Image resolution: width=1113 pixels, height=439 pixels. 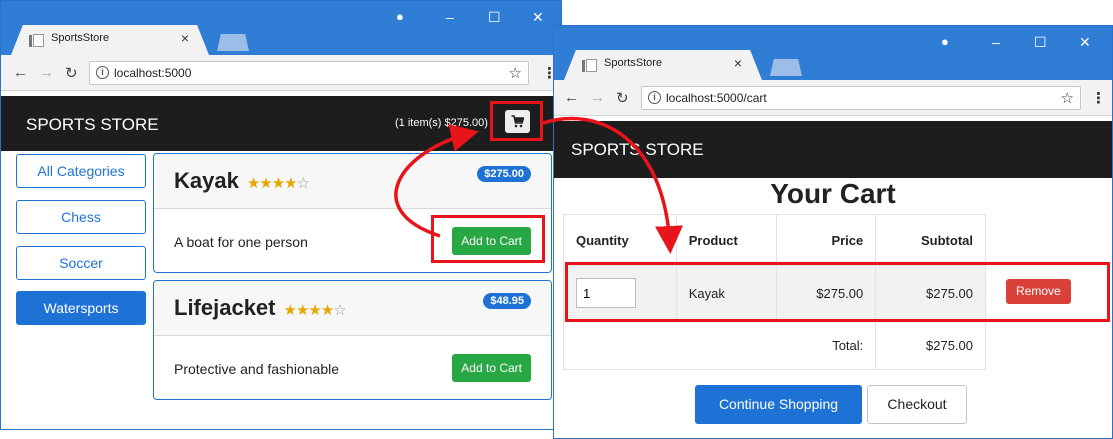 What do you see at coordinates (612, 185) in the screenshot?
I see `annotation-arrow-to-cart-line` at bounding box center [612, 185].